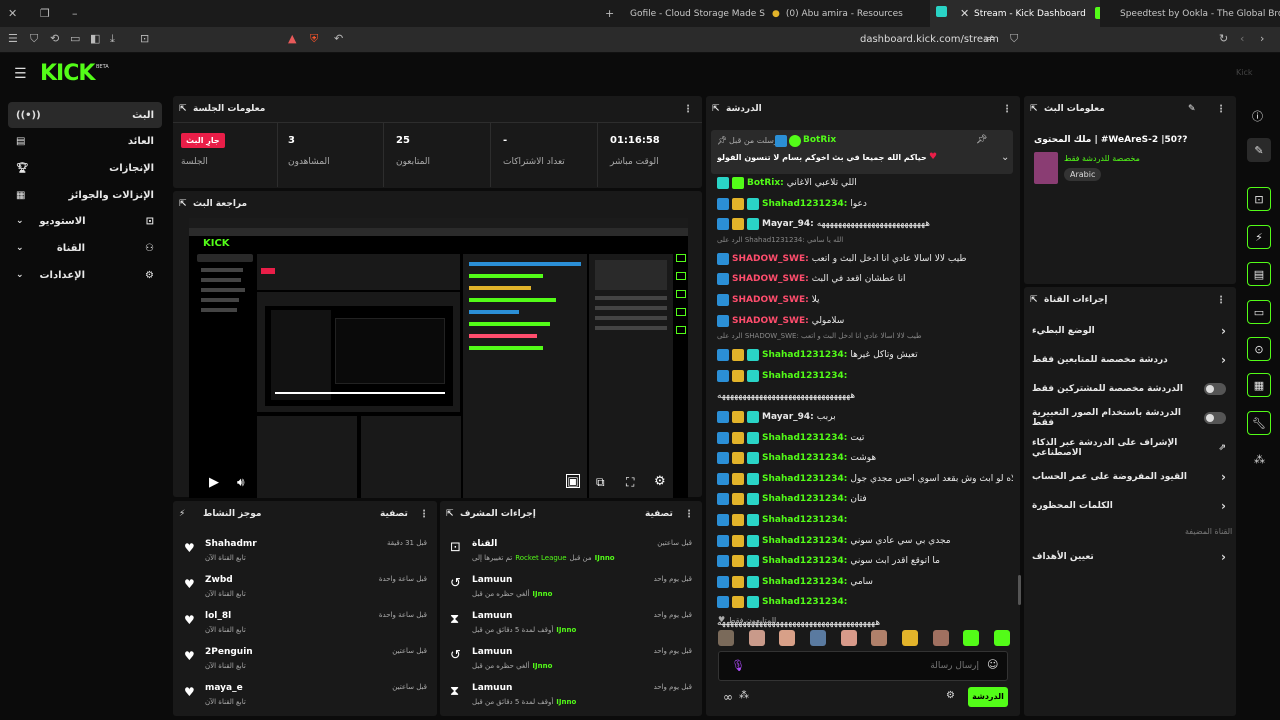 This screenshot has height=720, width=1280. Describe the element at coordinates (85, 115) in the screenshot. I see `nav-item-stream: ((•)) البث` at that location.